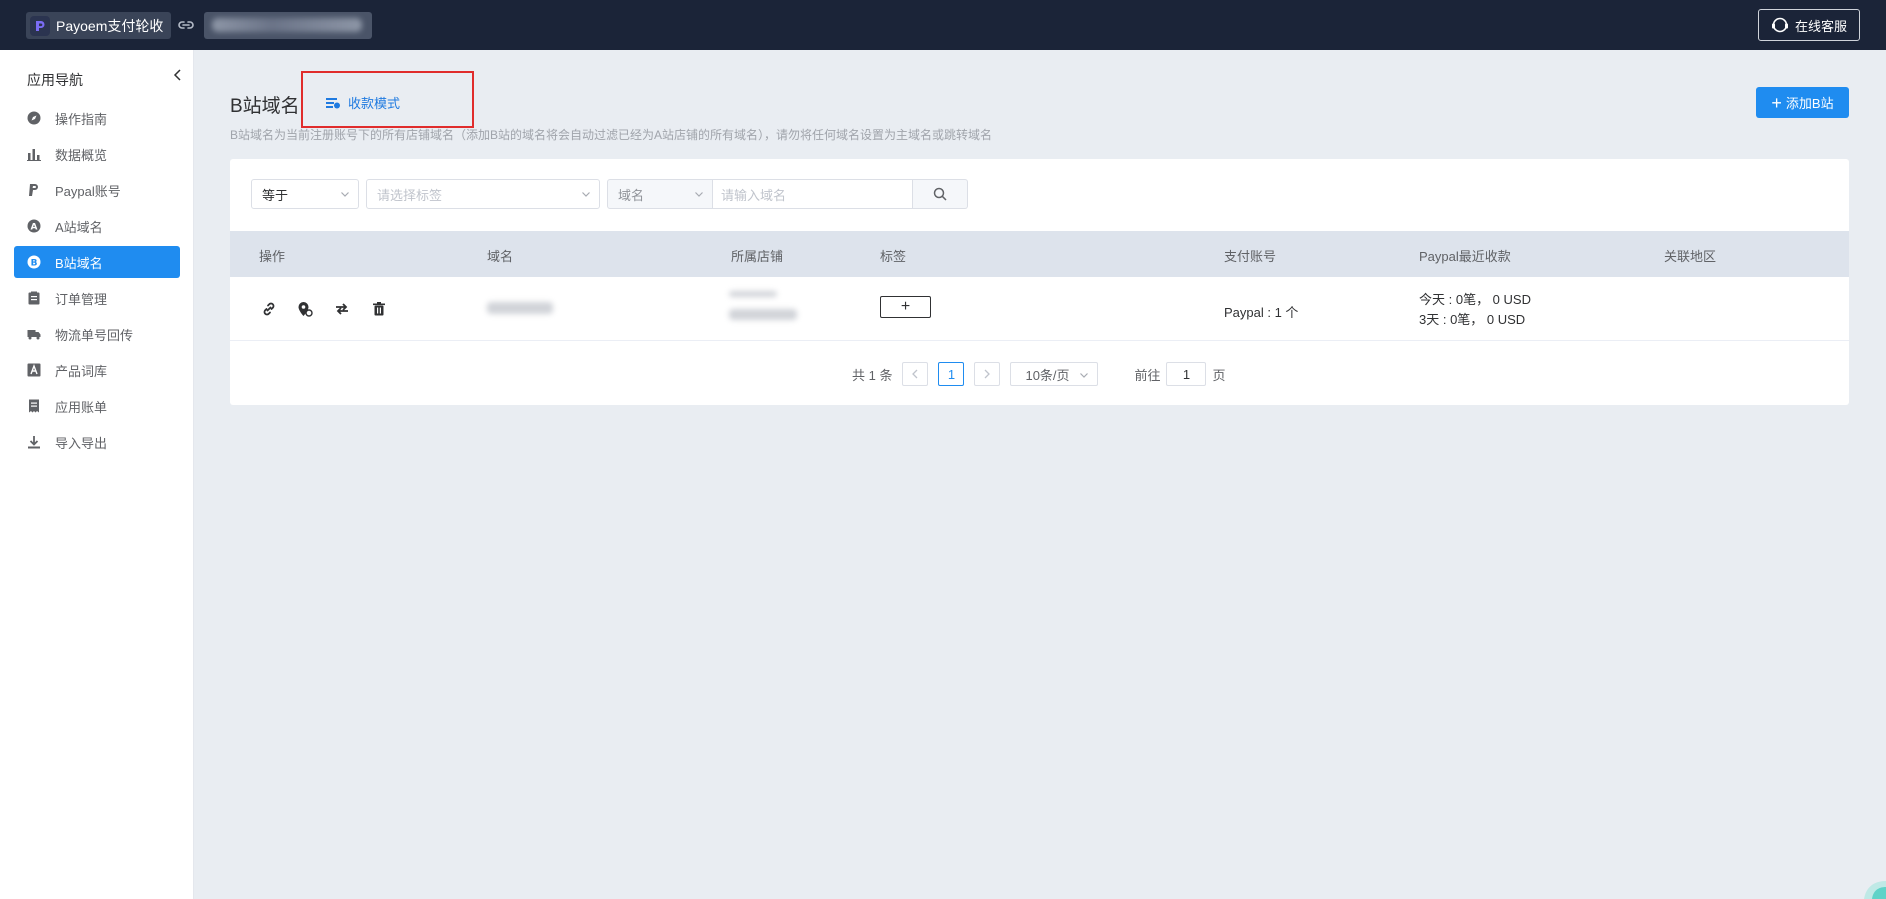  What do you see at coordinates (374, 103) in the screenshot?
I see `payment-mode-label: 收款模式` at bounding box center [374, 103].